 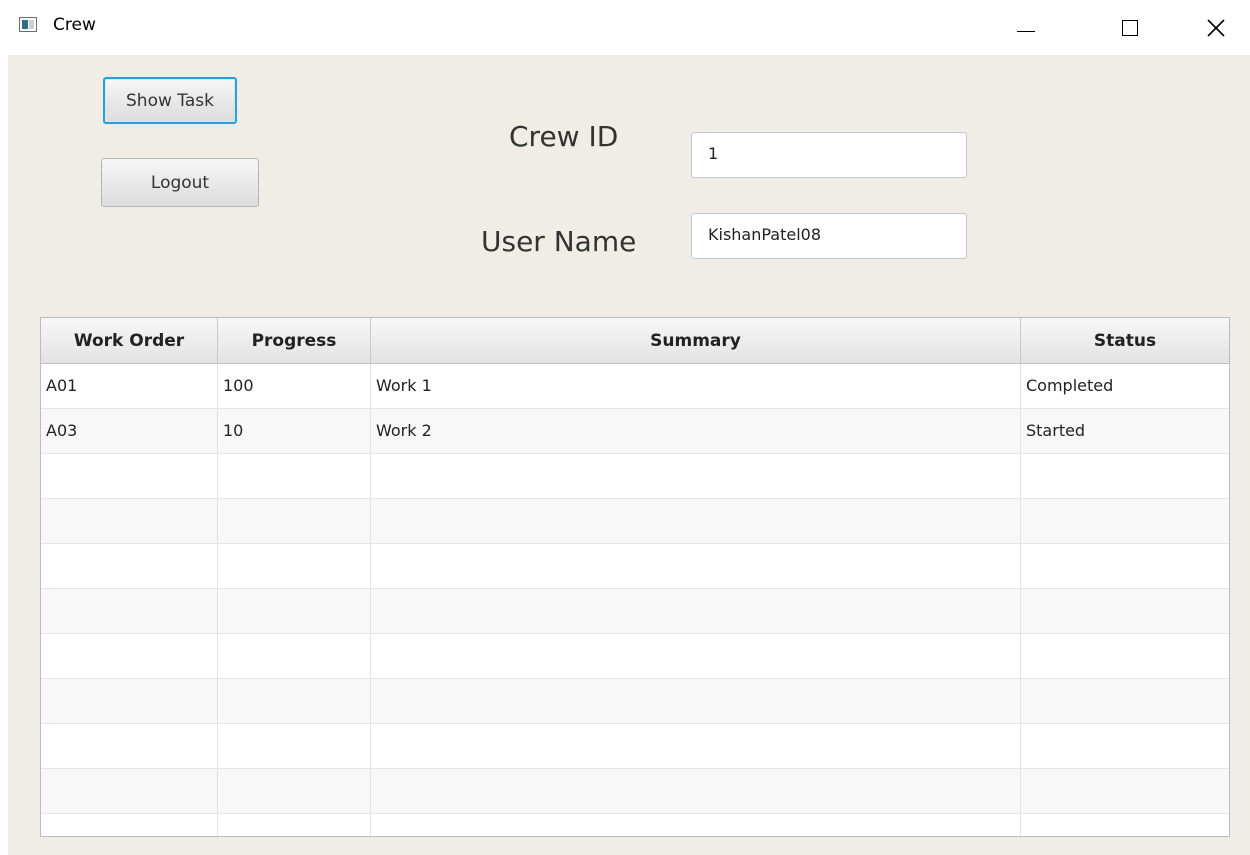 I want to click on close-button, so click(x=1216, y=27).